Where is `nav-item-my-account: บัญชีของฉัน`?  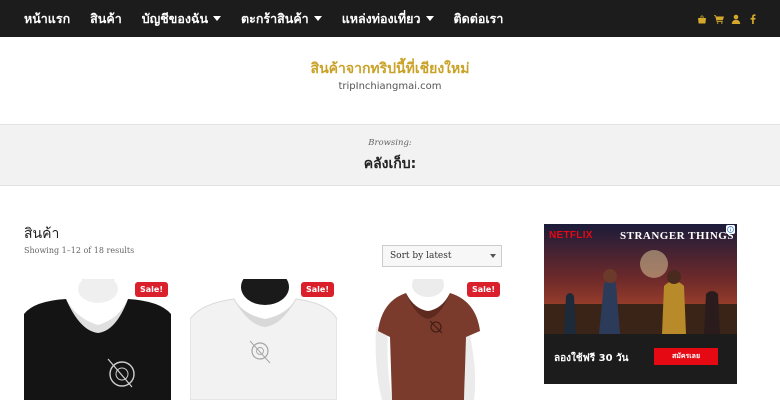 nav-item-my-account: บัญชีของฉัน is located at coordinates (181, 19).